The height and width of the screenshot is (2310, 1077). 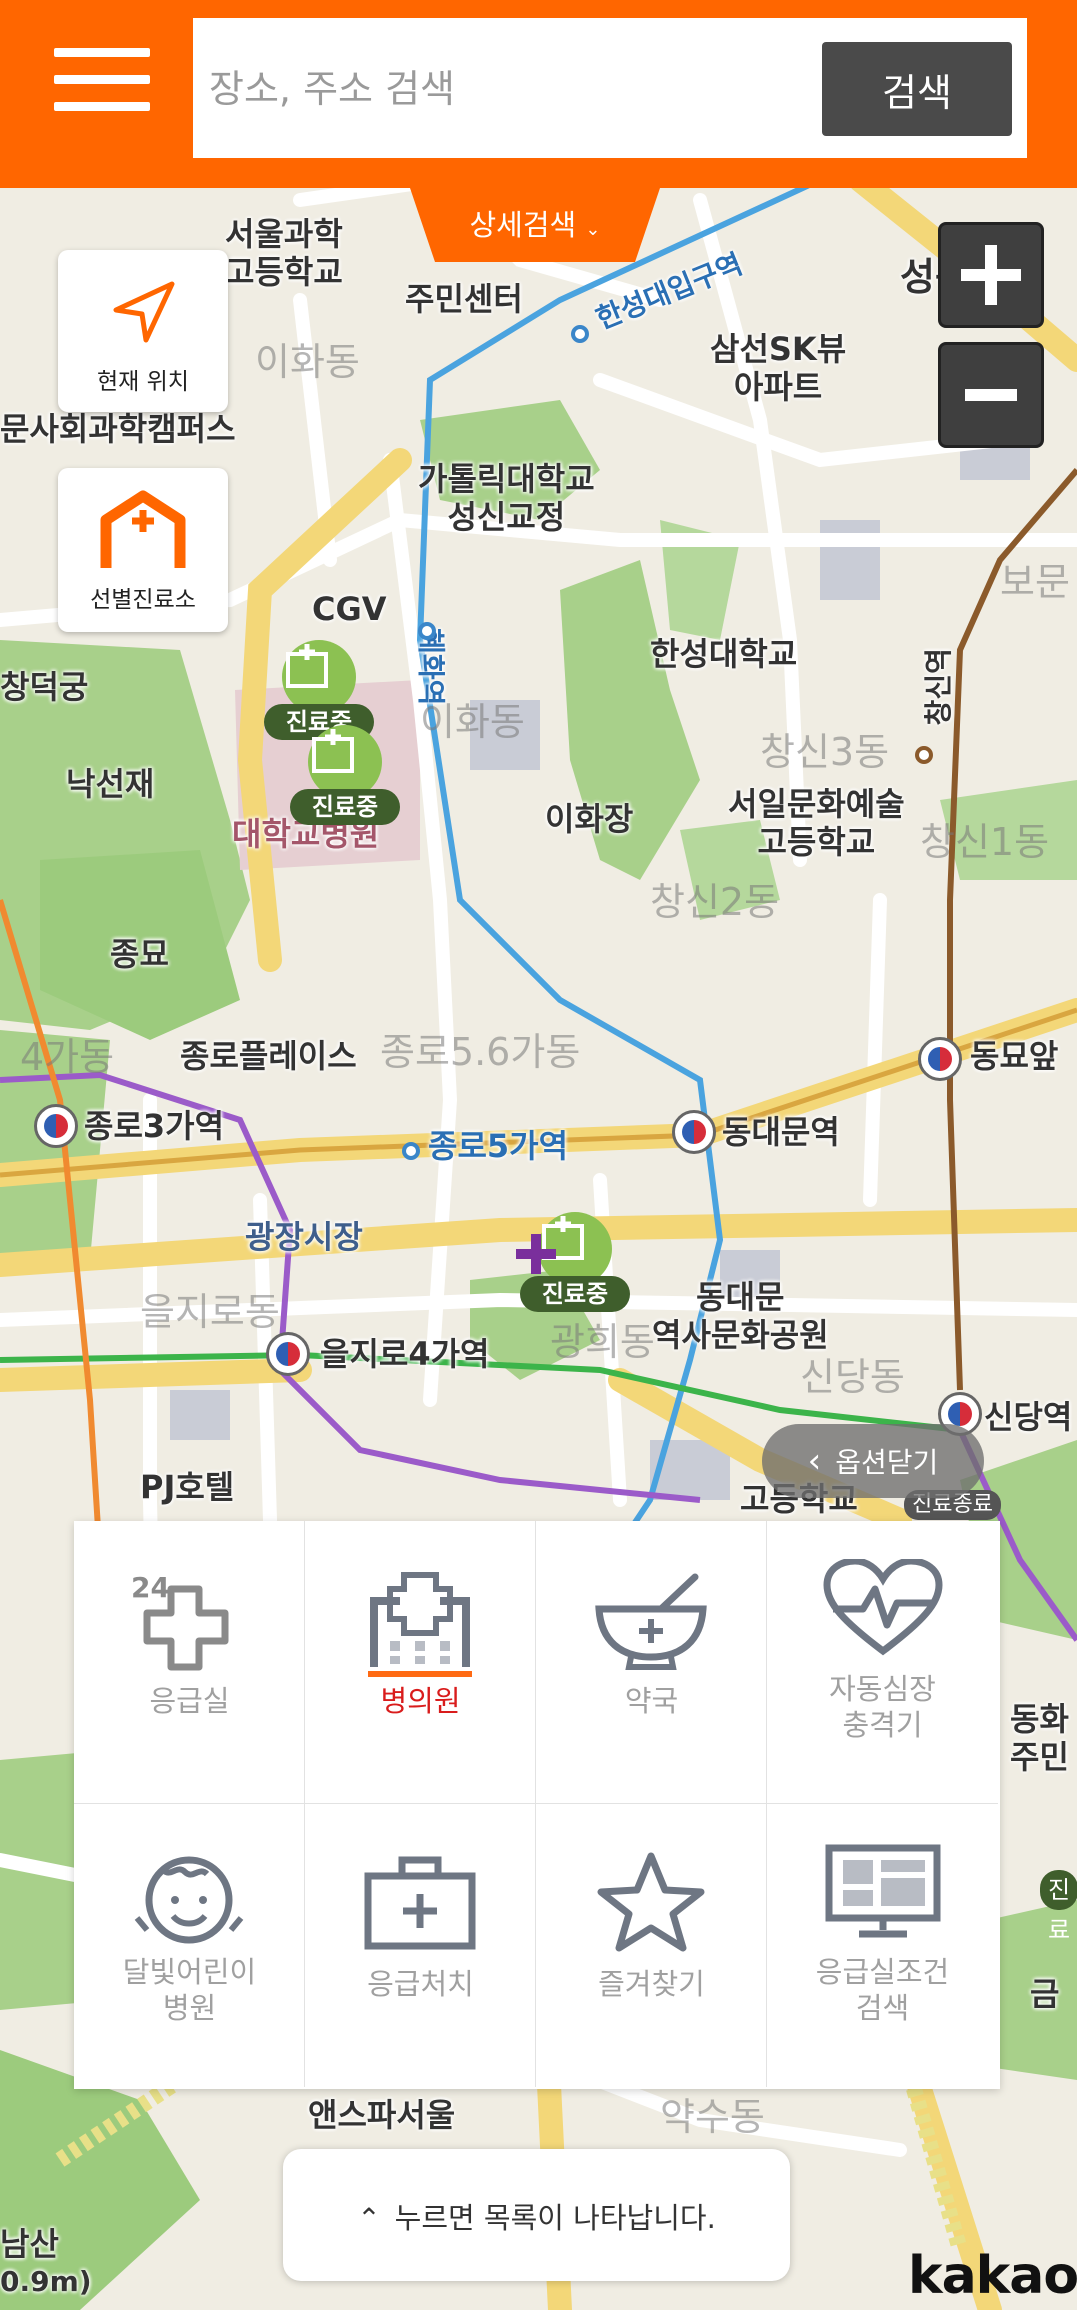 What do you see at coordinates (189, 1945) in the screenshot?
I see `category-moonlight-children-hospital: 달빛어린이 병원` at bounding box center [189, 1945].